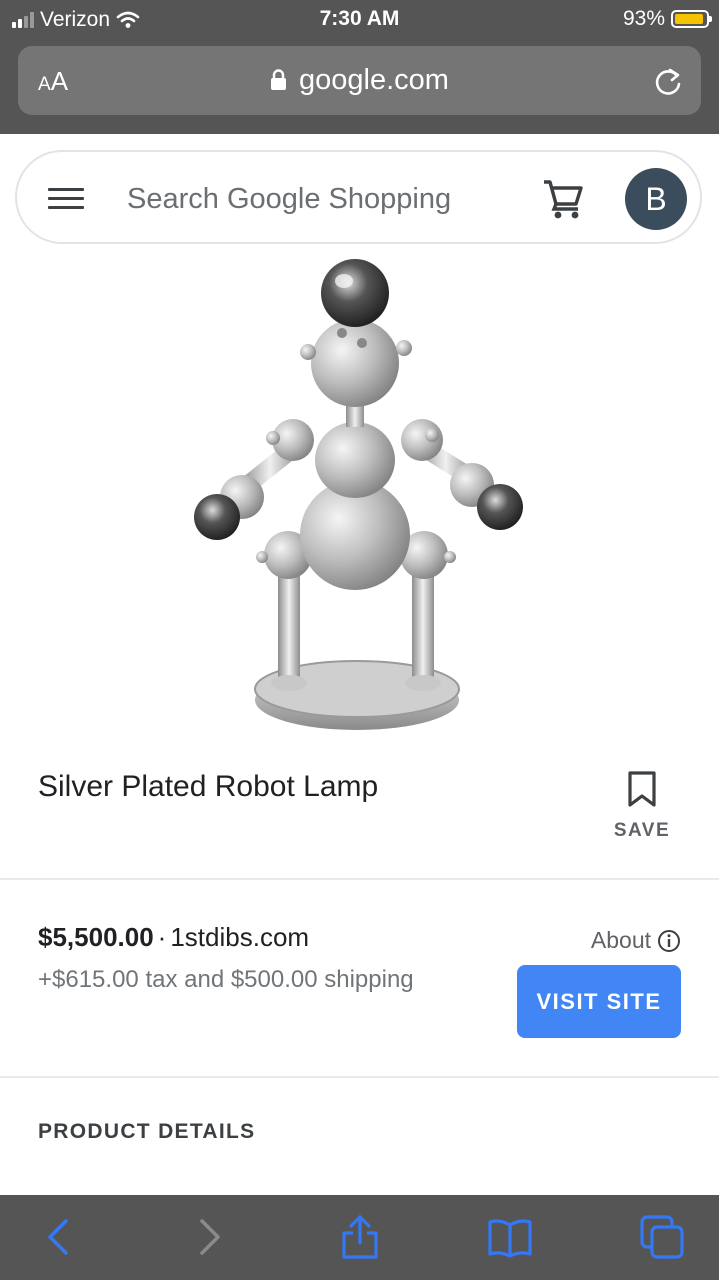 The height and width of the screenshot is (1280, 719). Describe the element at coordinates (510, 1237) in the screenshot. I see `bookmarks-icon` at that location.